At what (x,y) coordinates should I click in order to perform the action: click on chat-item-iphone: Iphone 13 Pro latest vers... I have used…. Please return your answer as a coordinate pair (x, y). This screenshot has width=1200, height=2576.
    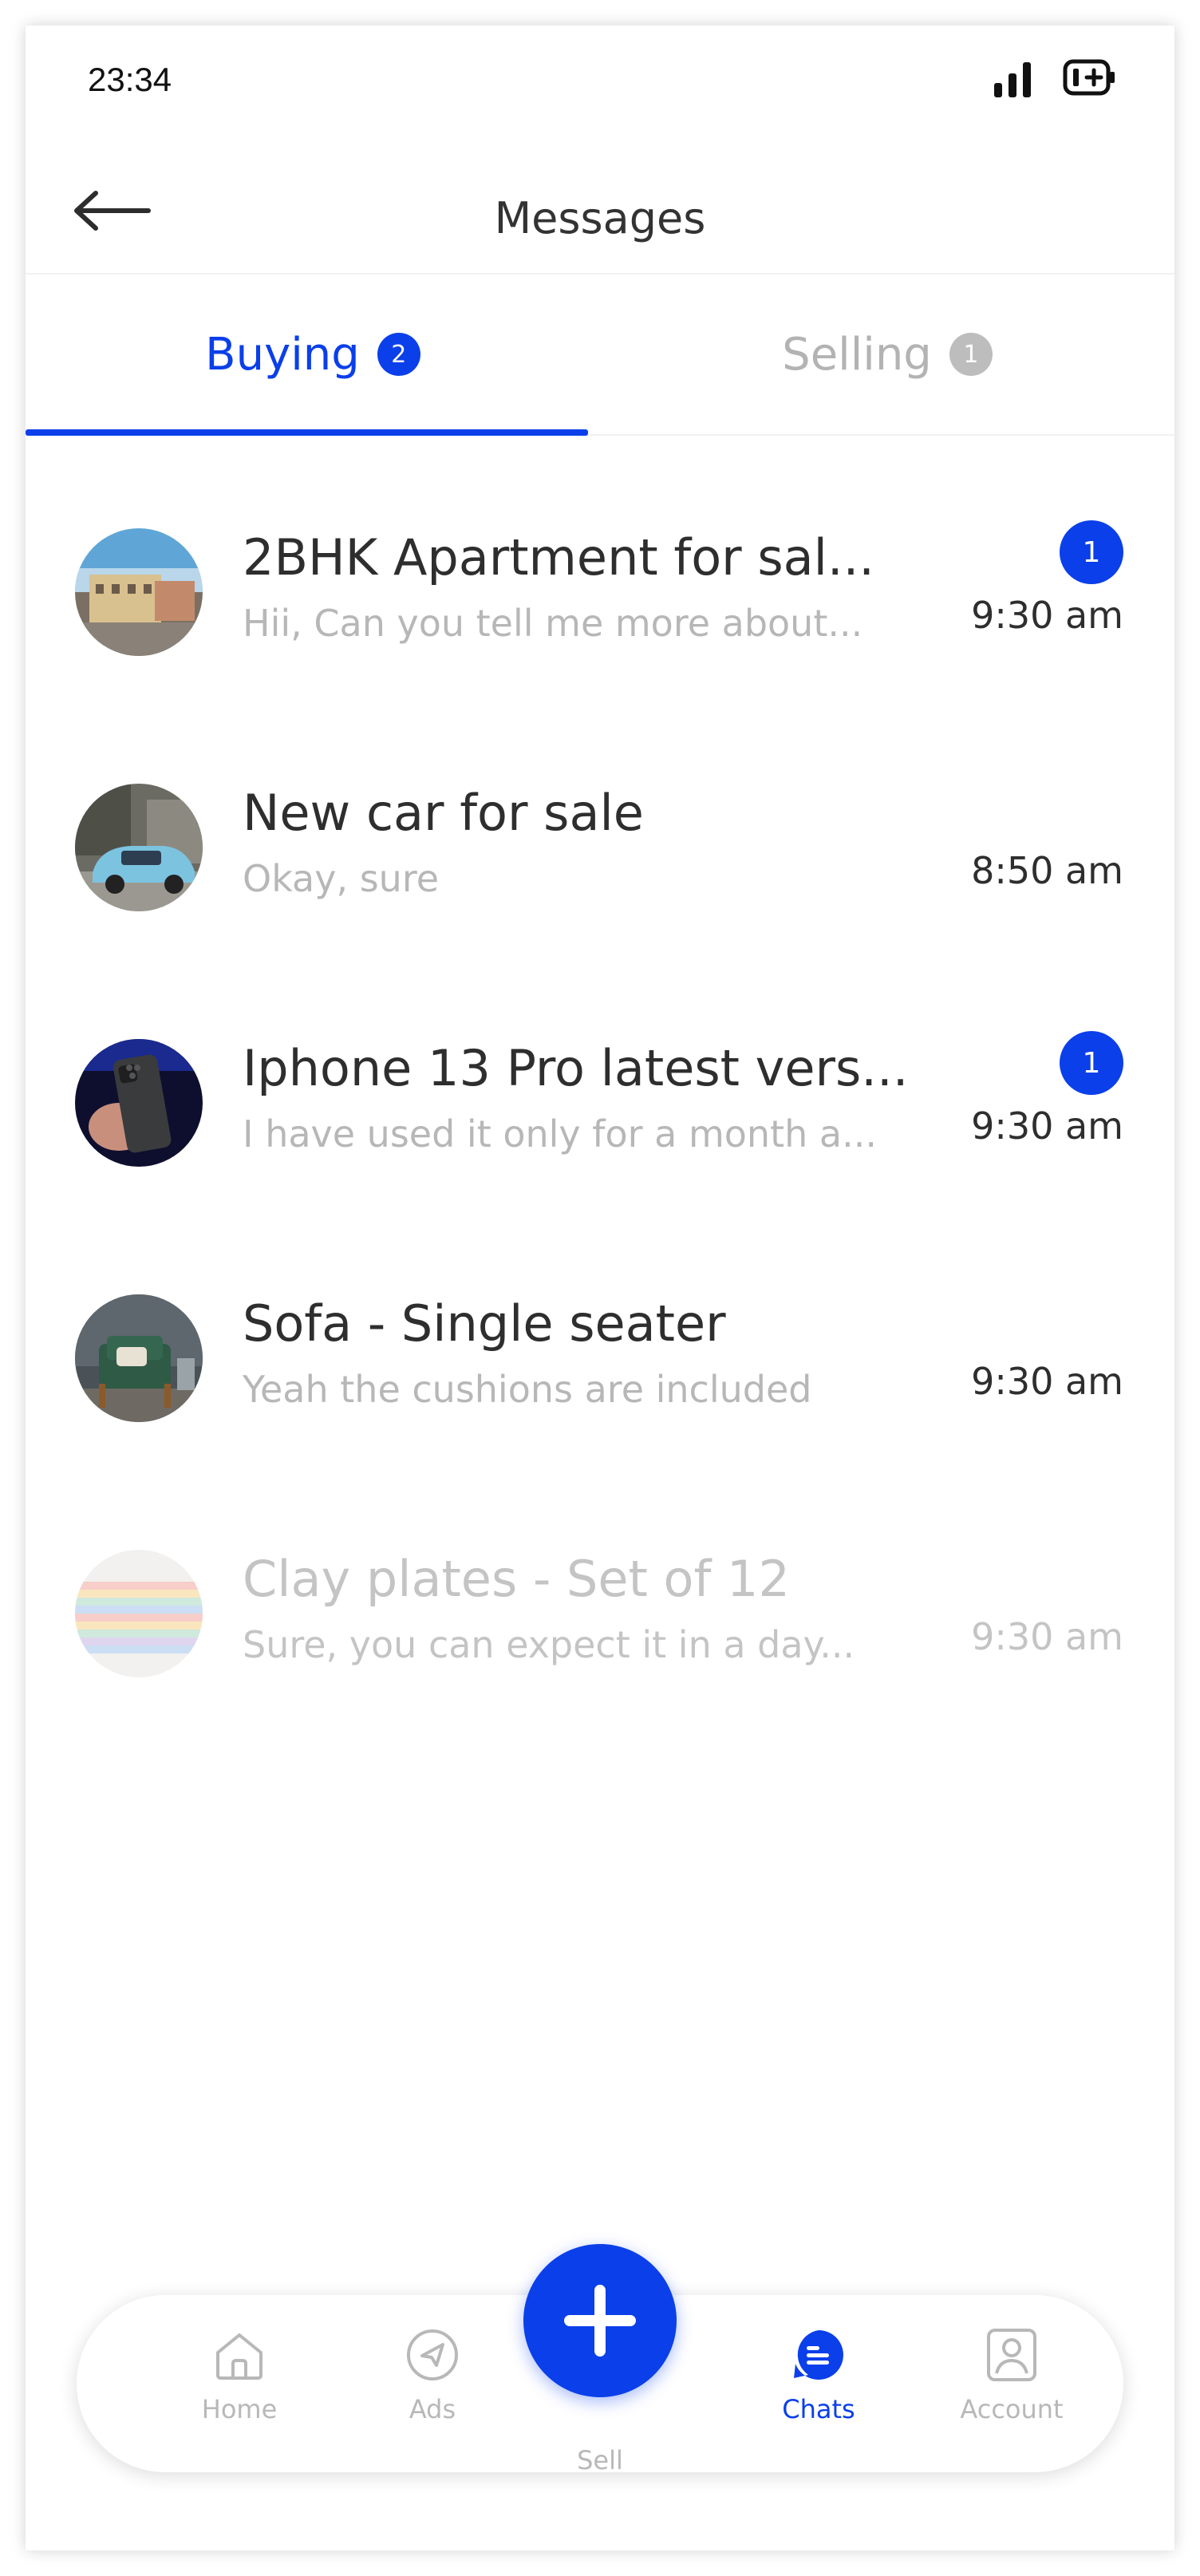
    Looking at the image, I should click on (600, 1103).